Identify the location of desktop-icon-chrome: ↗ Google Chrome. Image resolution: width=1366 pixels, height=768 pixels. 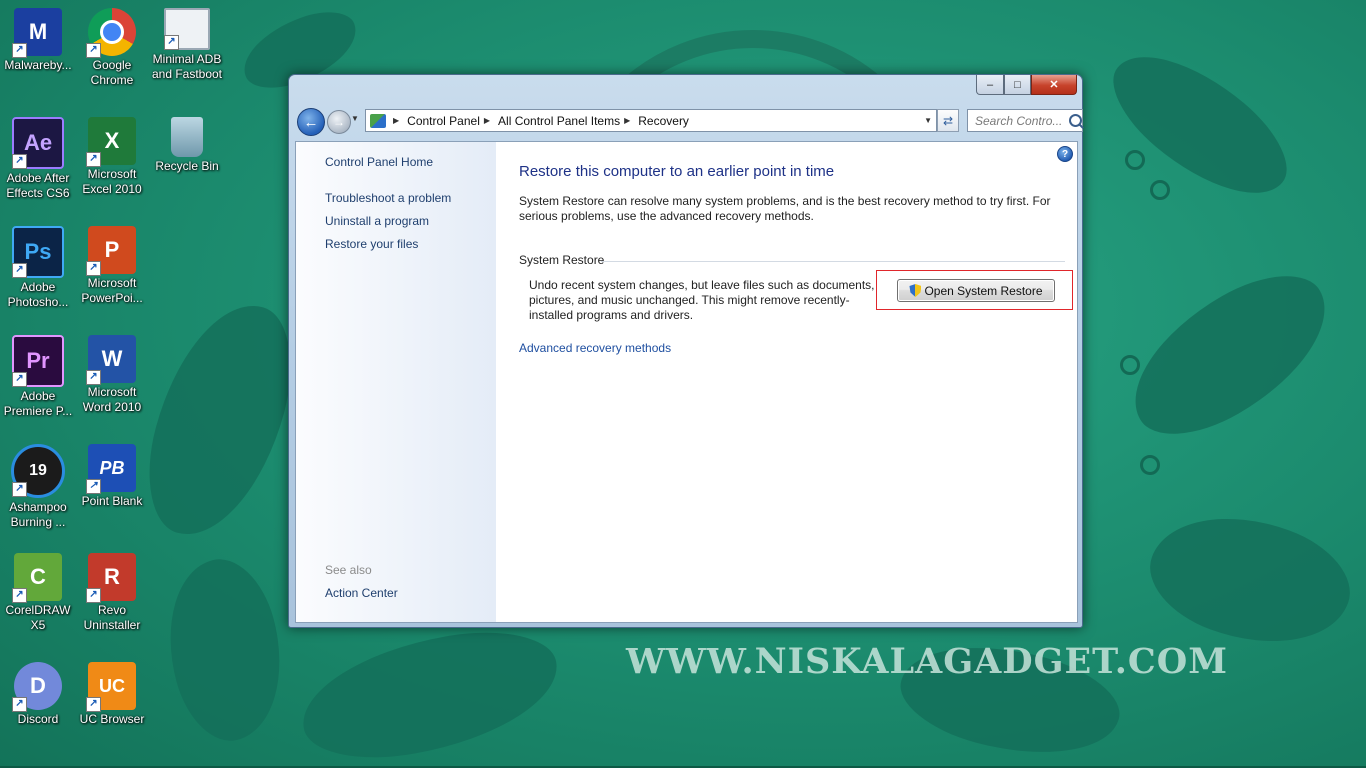
(112, 53).